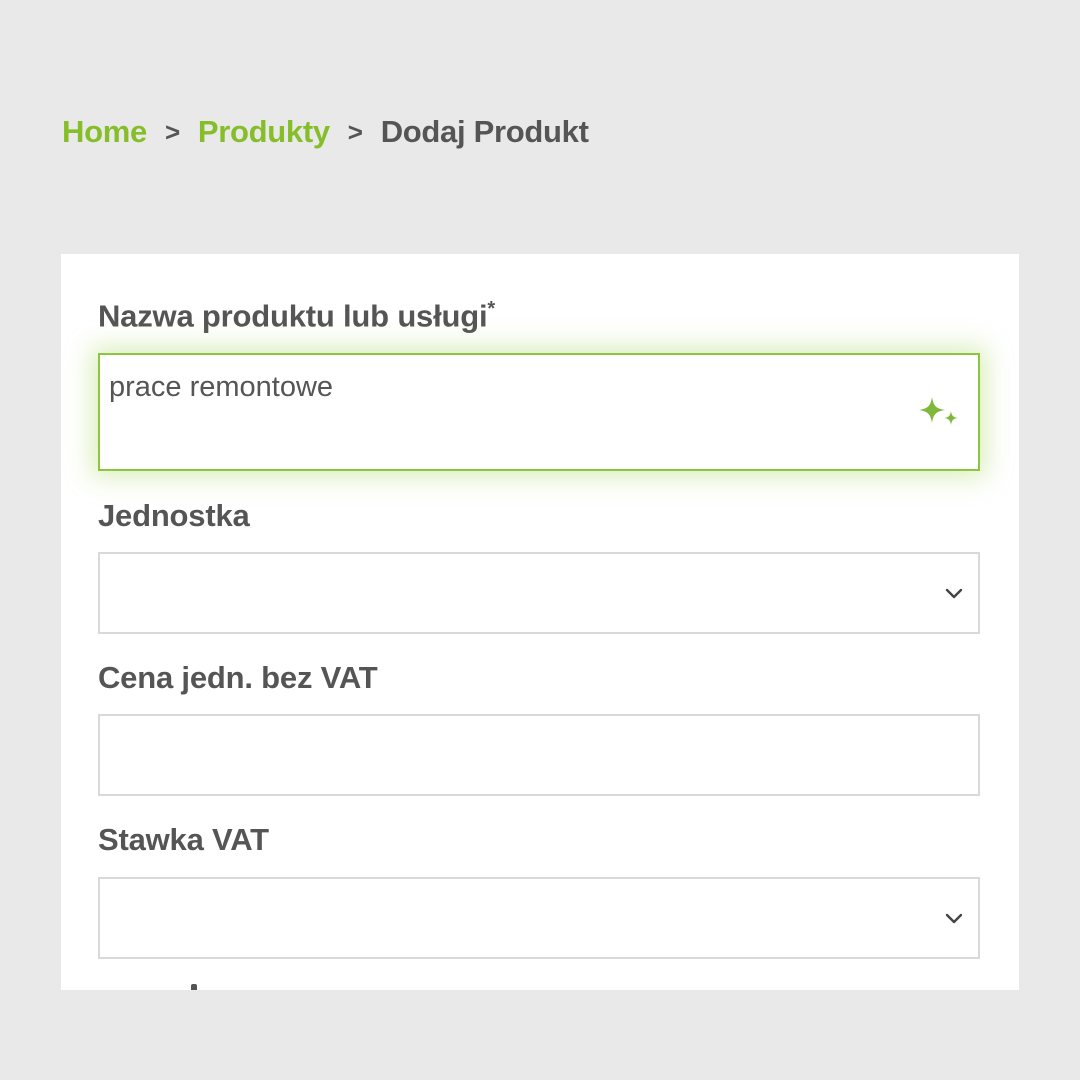  I want to click on unit-label: Jednostka, so click(174, 515).